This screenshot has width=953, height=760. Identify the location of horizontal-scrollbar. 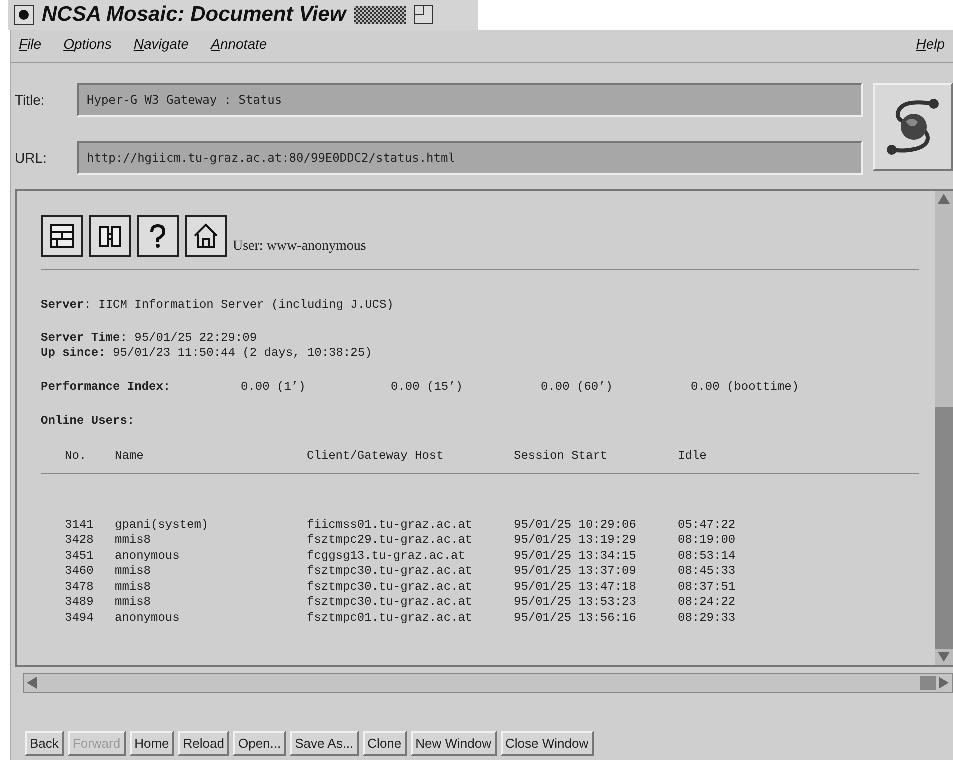
(488, 683).